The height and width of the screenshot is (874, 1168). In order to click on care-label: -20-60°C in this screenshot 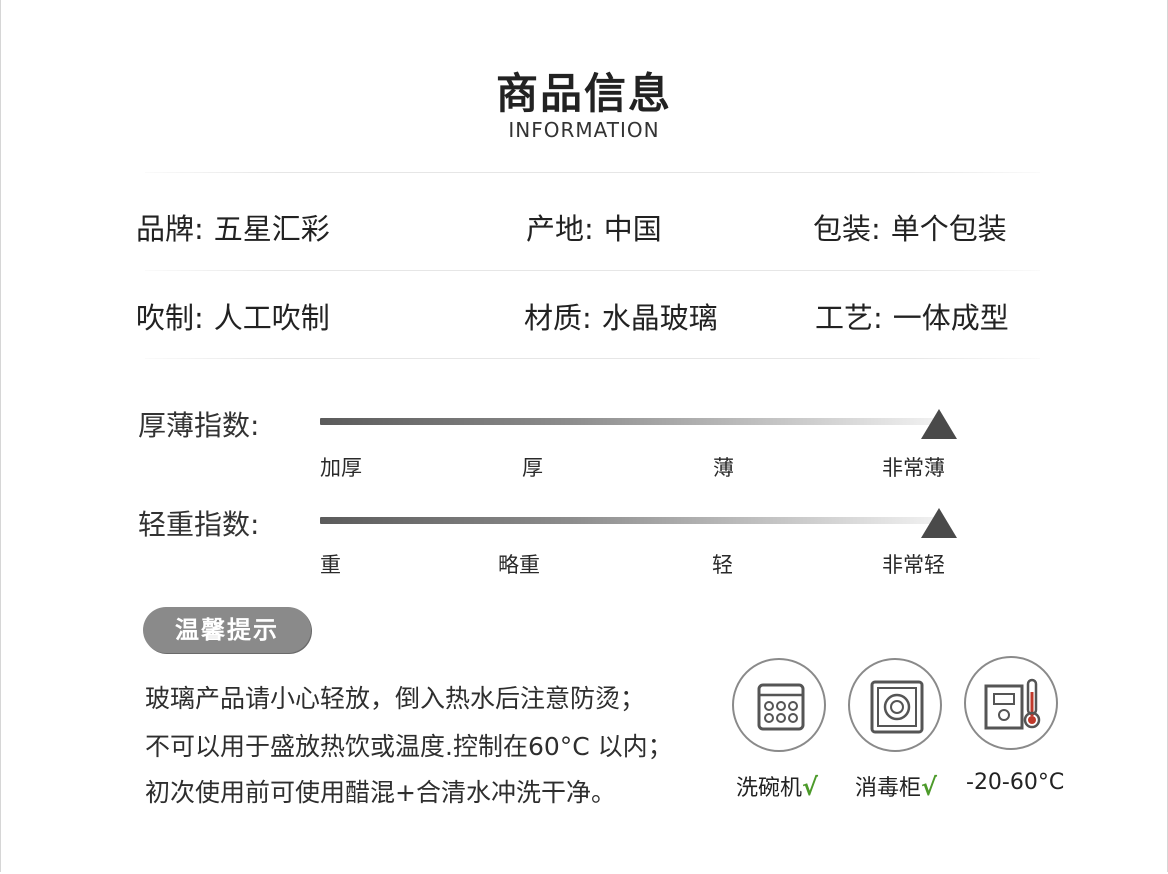, I will do `click(1015, 782)`.